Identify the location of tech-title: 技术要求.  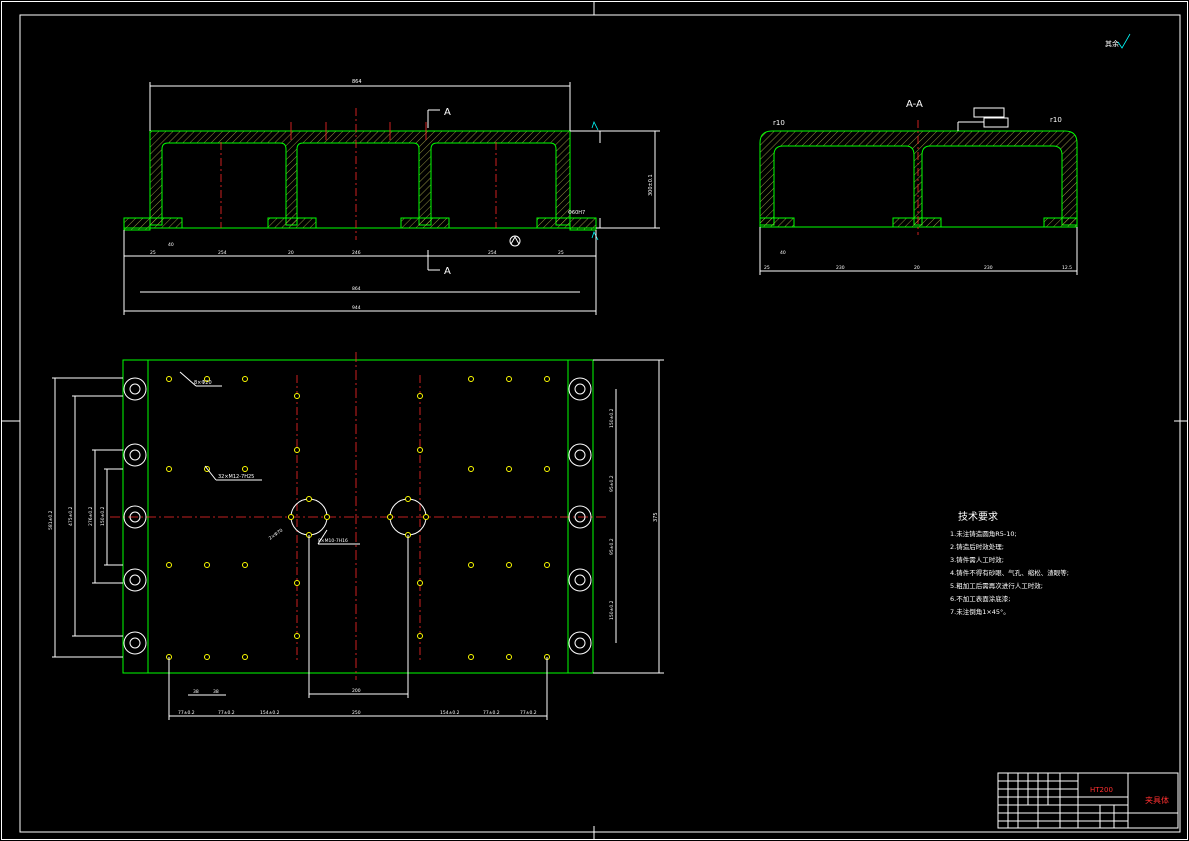
(978, 516).